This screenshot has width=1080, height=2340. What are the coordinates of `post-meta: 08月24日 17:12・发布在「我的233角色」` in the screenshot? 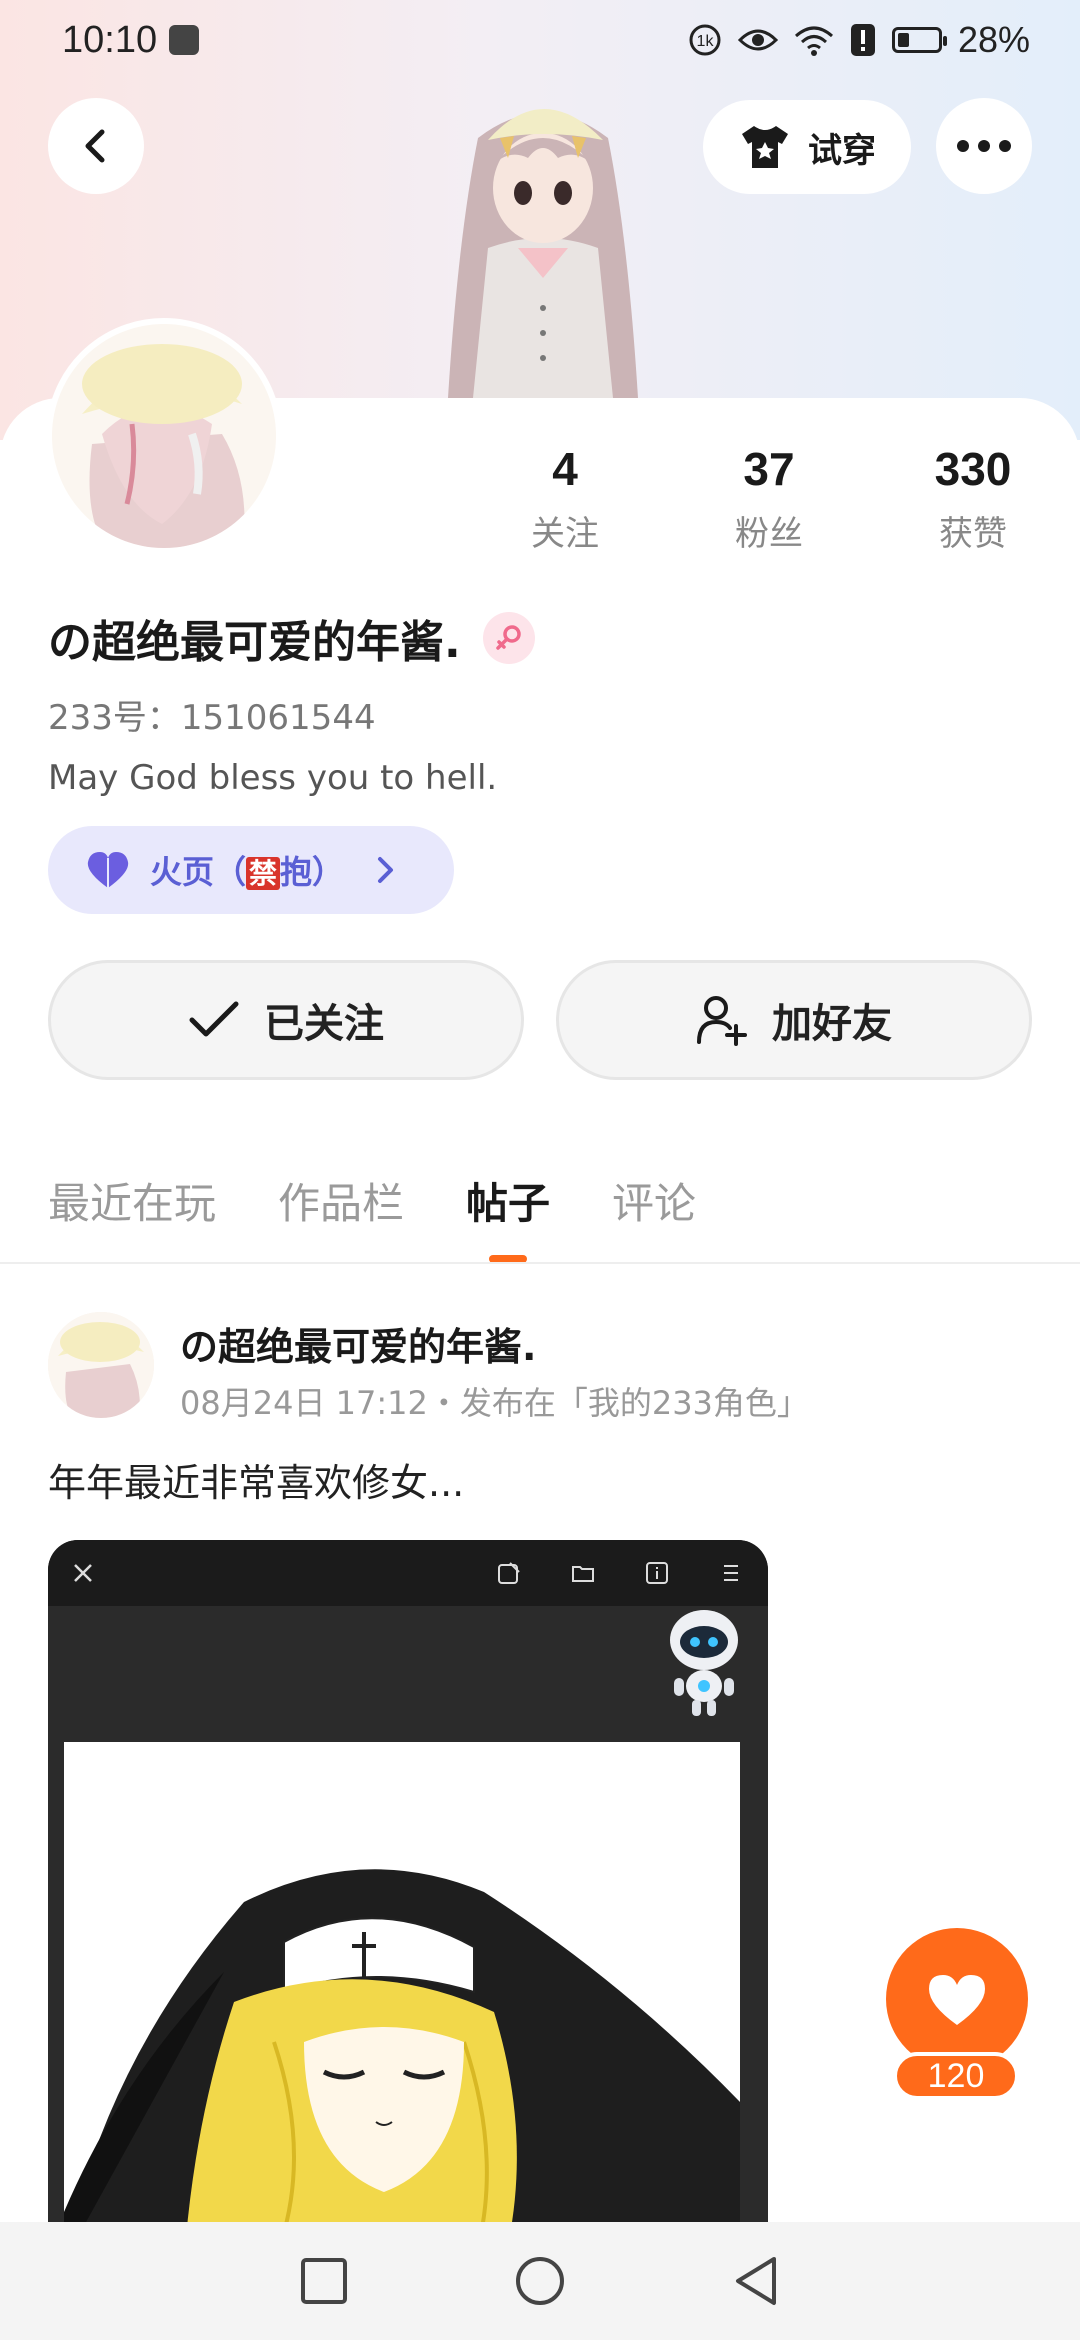 It's located at (494, 1403).